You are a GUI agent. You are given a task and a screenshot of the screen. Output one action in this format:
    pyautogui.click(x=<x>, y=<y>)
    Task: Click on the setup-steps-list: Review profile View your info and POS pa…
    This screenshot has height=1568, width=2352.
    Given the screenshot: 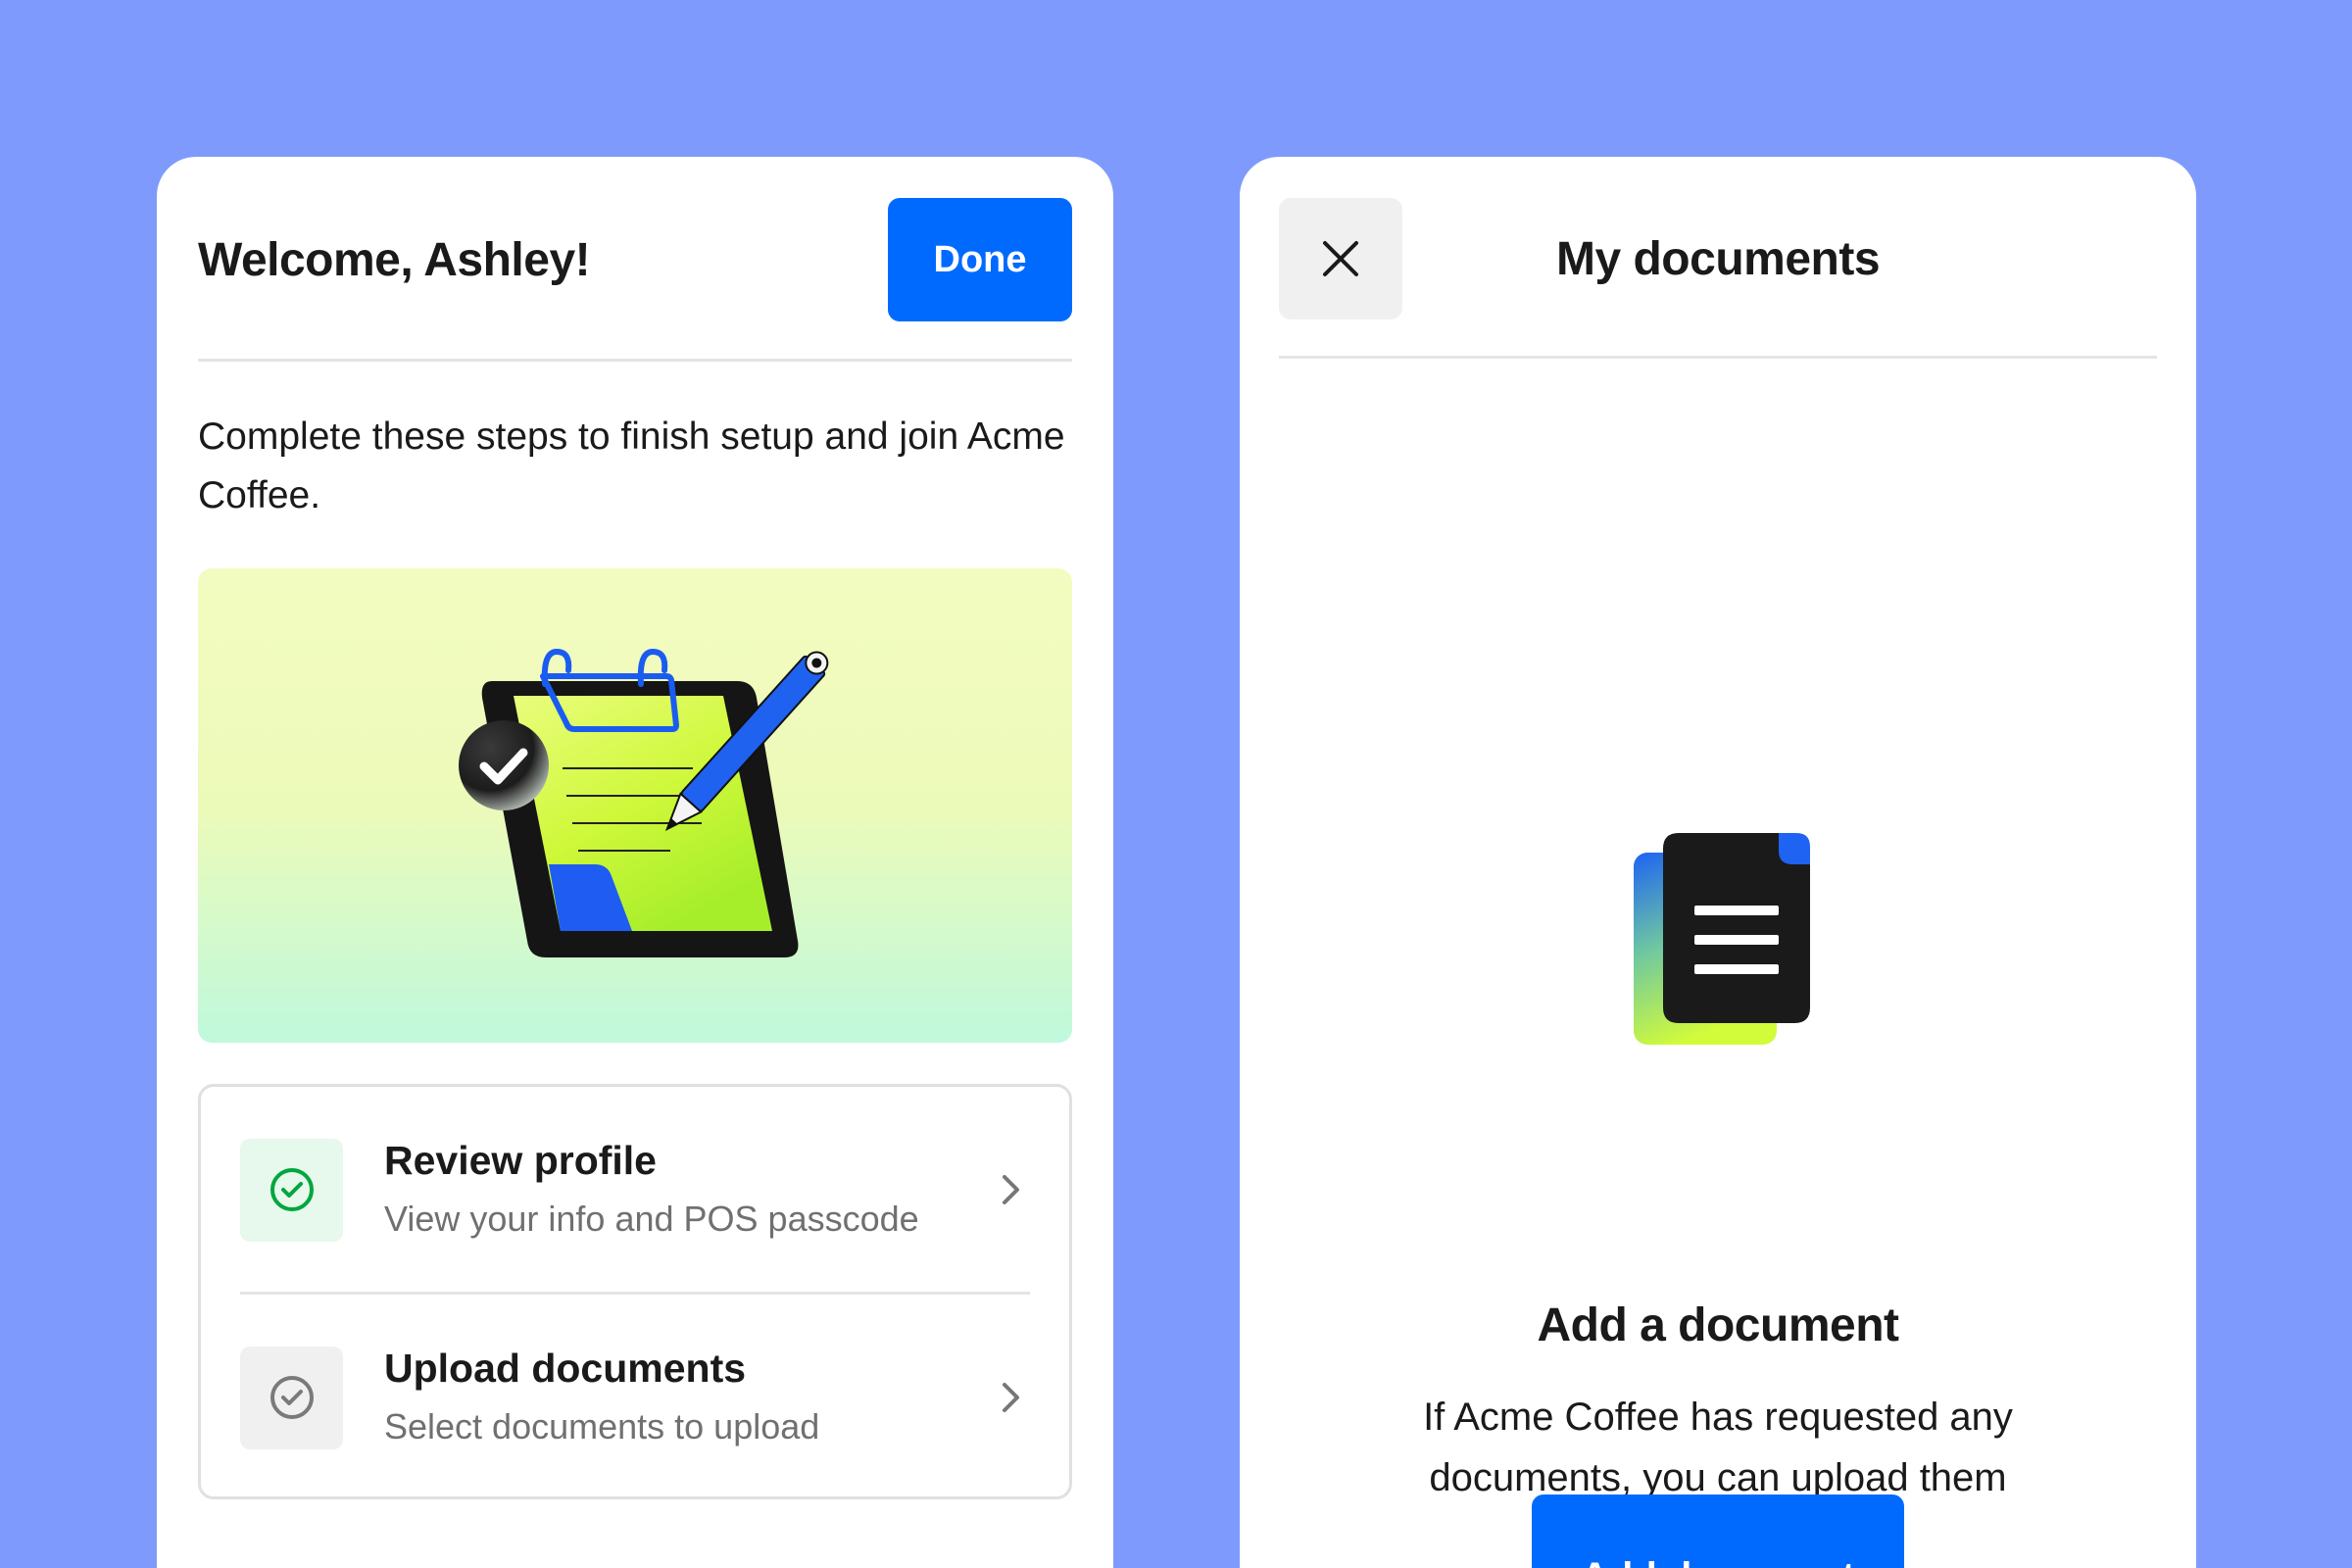 What is the action you would take?
    pyautogui.click(x=635, y=1291)
    